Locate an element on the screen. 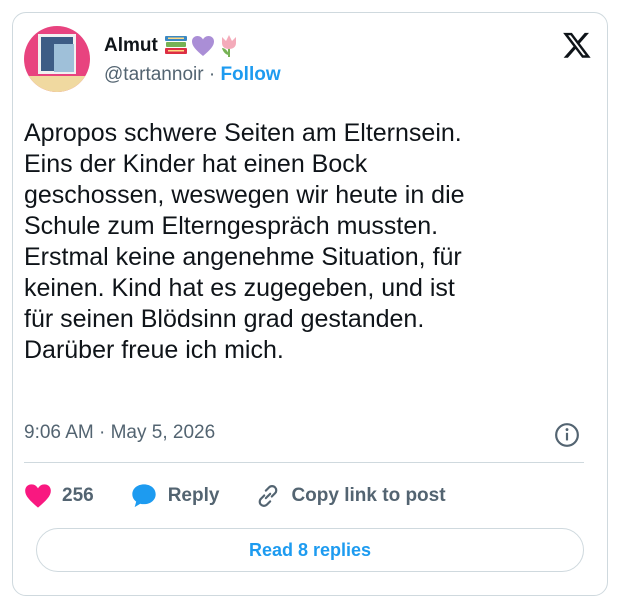 This screenshot has height=610, width=620. name-emojis is located at coordinates (202, 46).